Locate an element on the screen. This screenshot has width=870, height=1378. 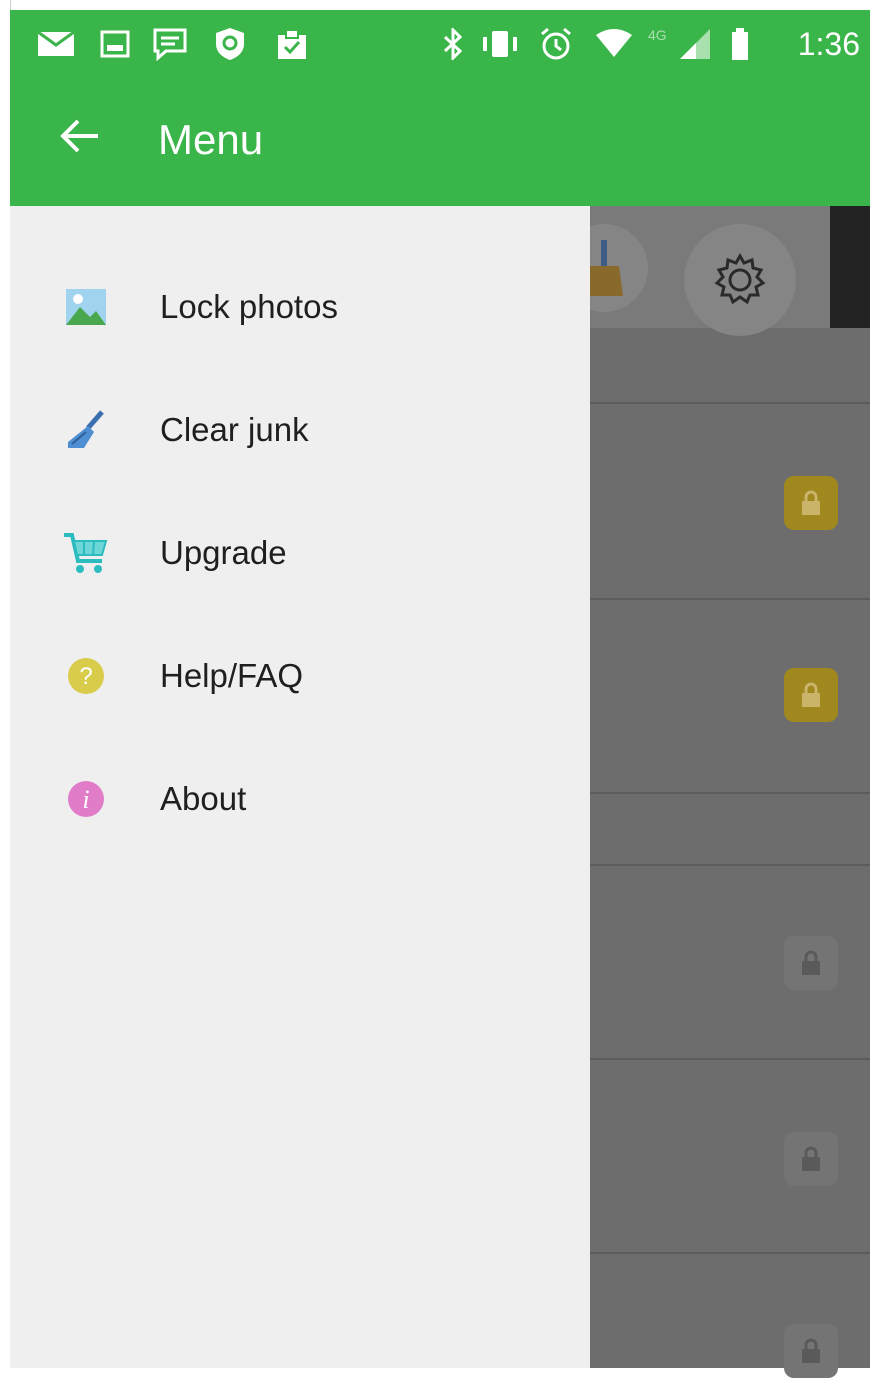
menu-item-label: Lock photos is located at coordinates (249, 306).